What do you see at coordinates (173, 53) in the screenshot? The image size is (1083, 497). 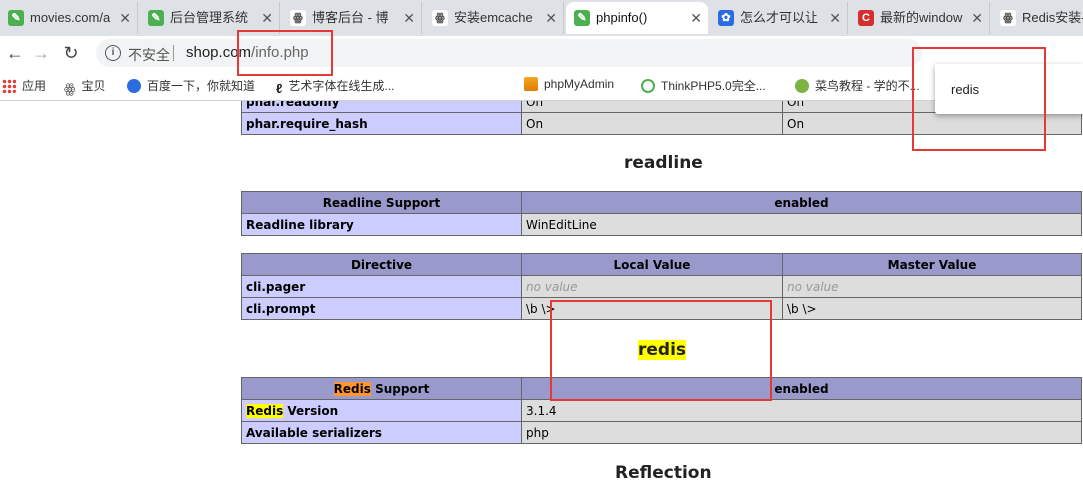 I see `address-separator` at bounding box center [173, 53].